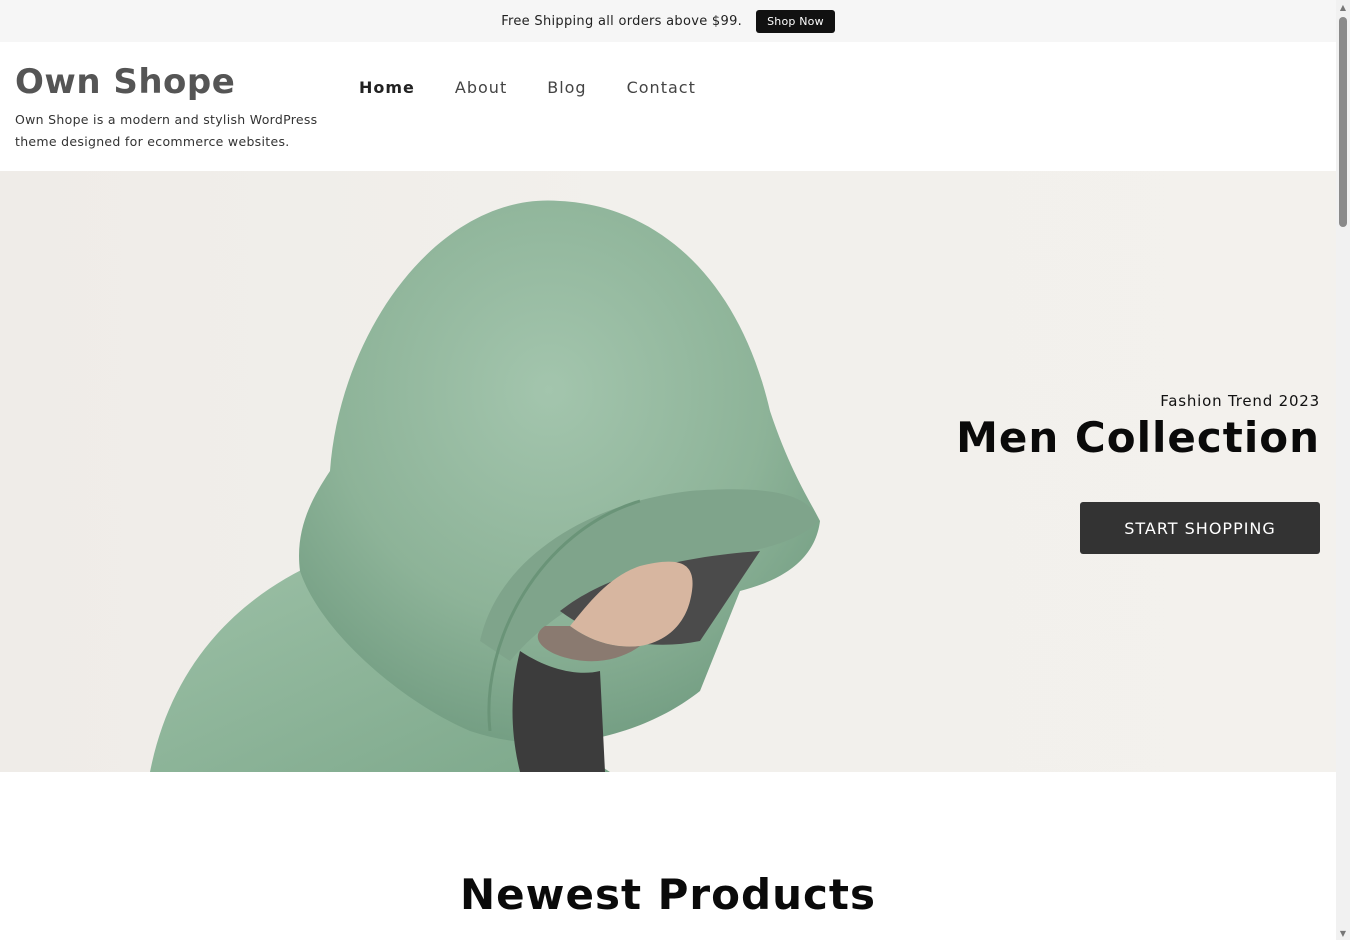  What do you see at coordinates (1343, 470) in the screenshot?
I see `page-scrollbar: ▲ ▼` at bounding box center [1343, 470].